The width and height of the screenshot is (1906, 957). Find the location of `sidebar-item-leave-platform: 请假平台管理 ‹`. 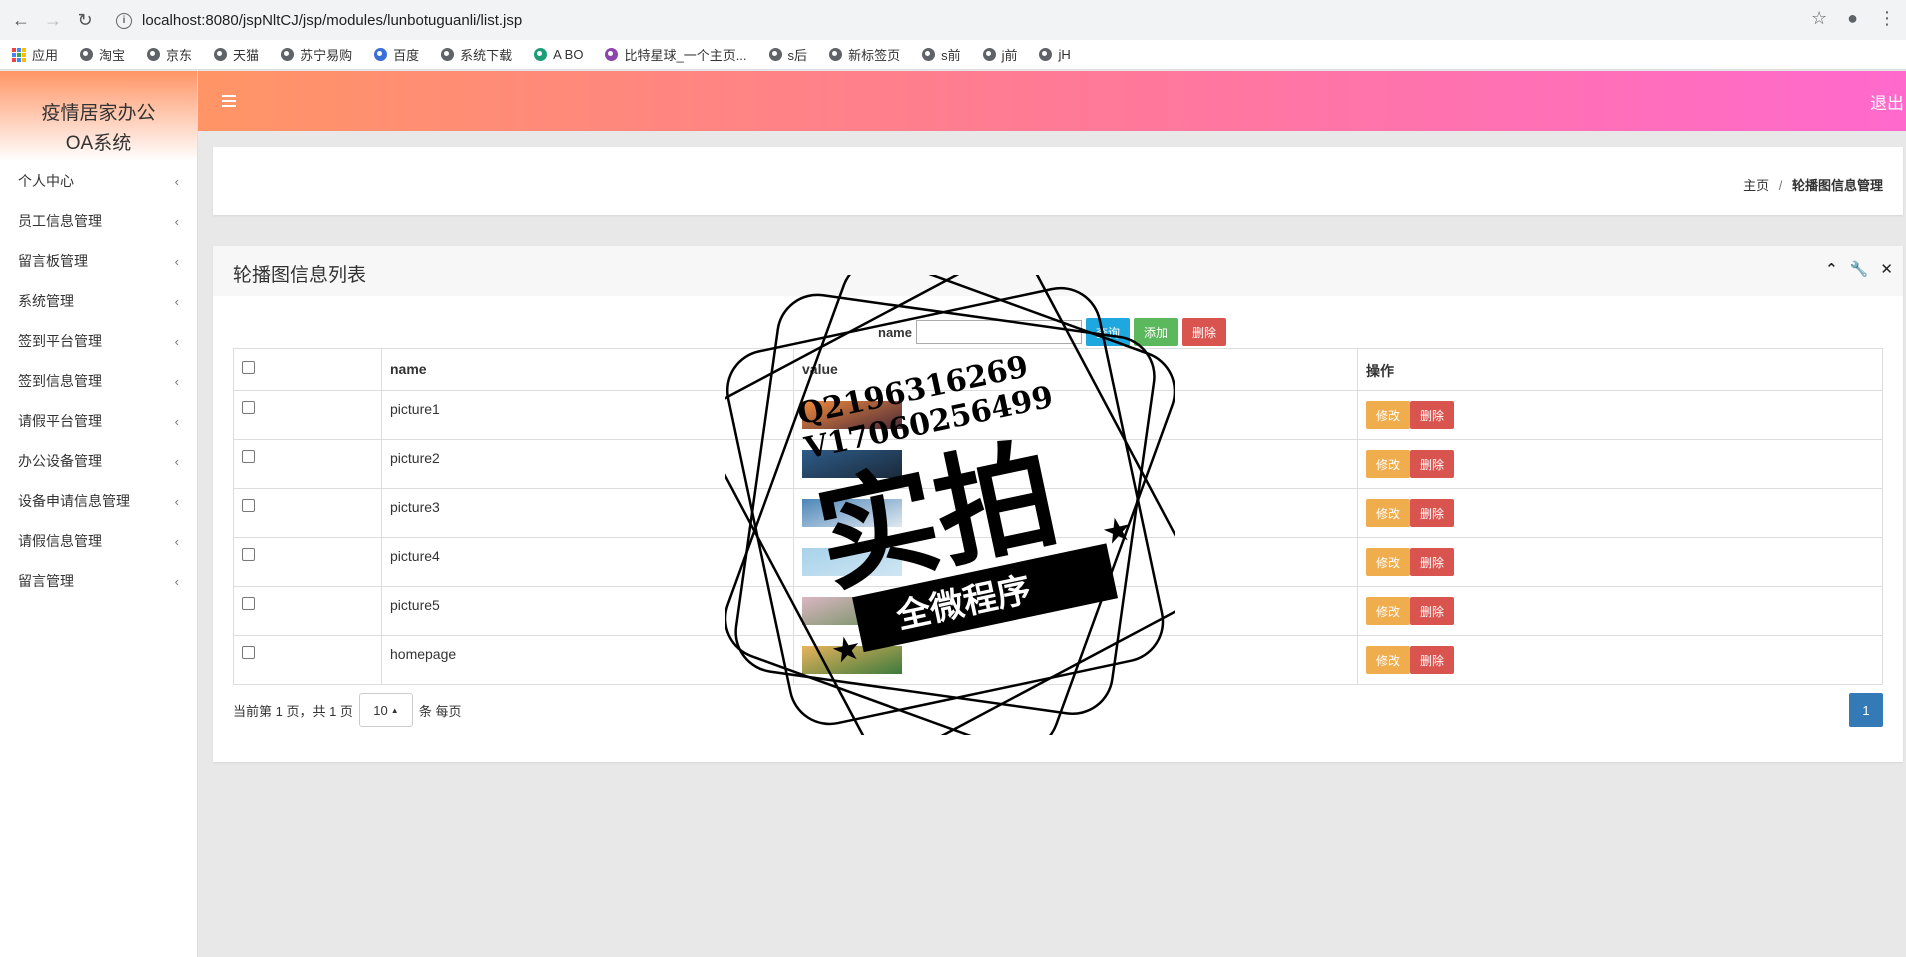

sidebar-item-leave-platform: 请假平台管理 ‹ is located at coordinates (98, 421).